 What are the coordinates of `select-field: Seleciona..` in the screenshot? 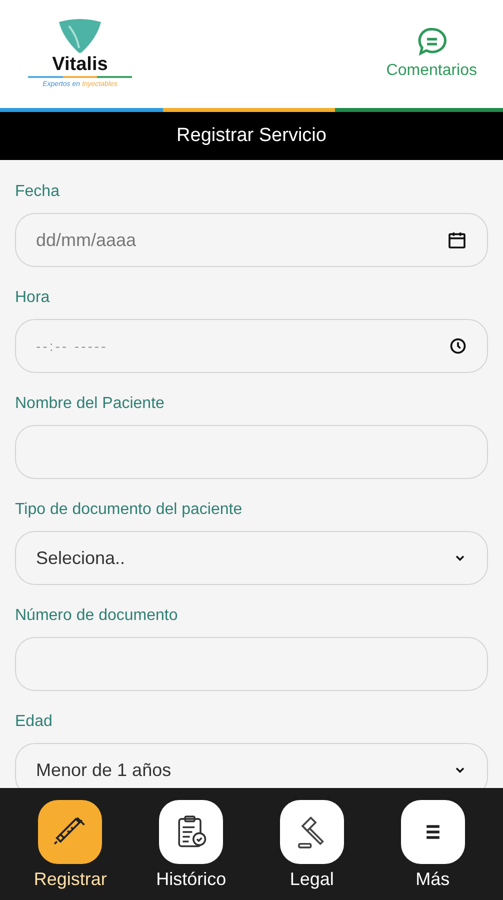 It's located at (251, 558).